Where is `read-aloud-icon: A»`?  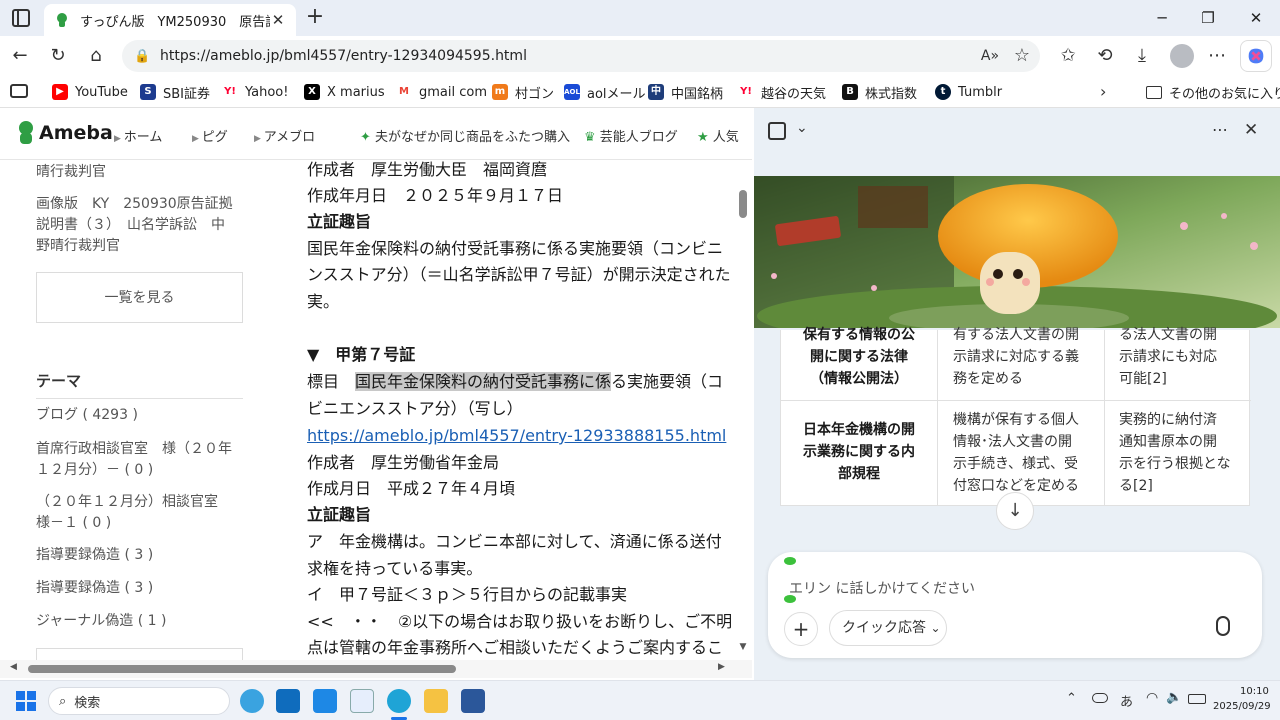
read-aloud-icon: A» is located at coordinates (990, 56).